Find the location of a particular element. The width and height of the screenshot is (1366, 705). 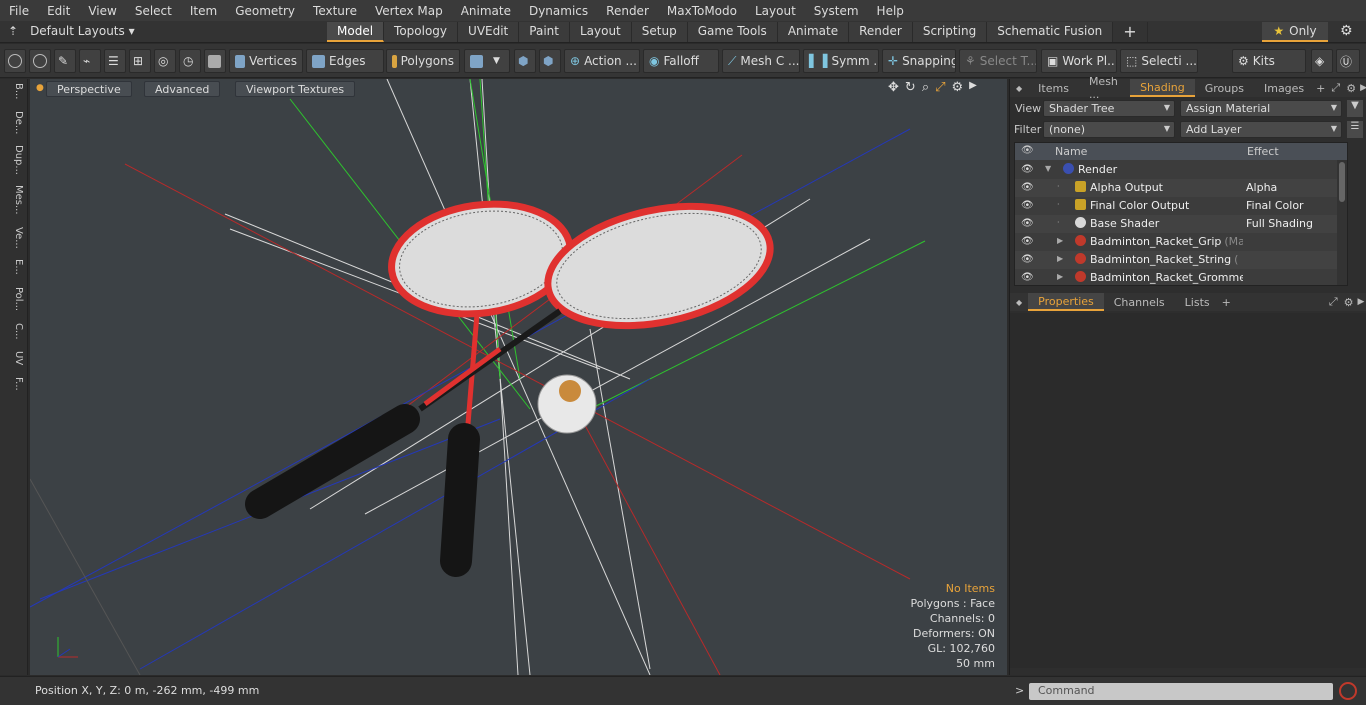

tab-images: Images is located at coordinates (1284, 88).